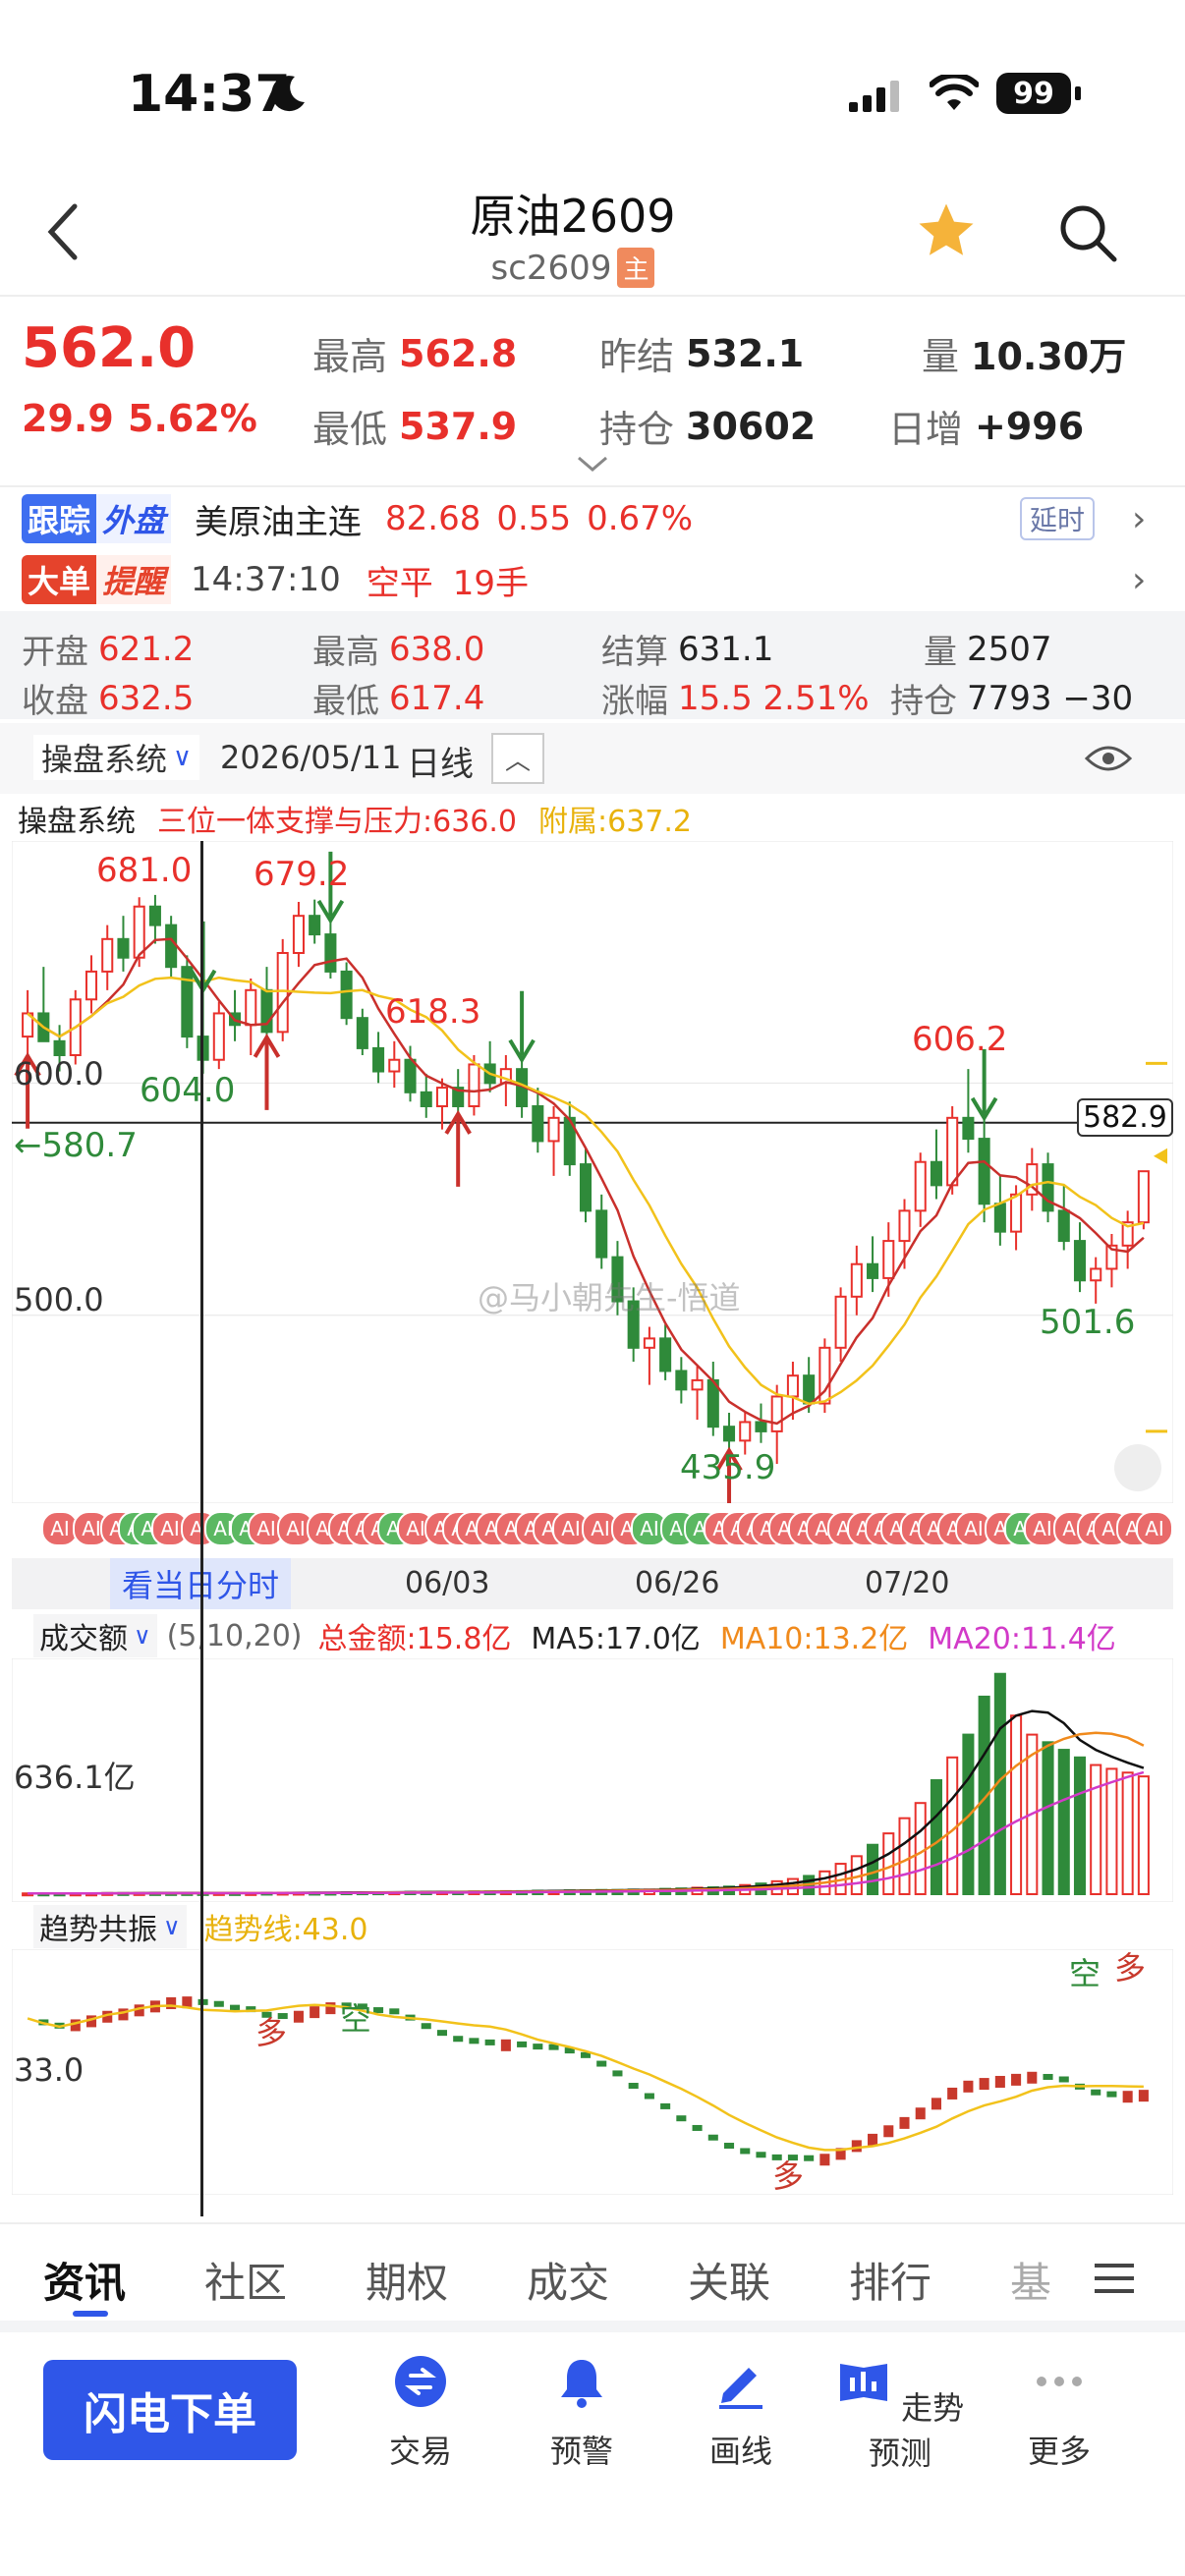 Image resolution: width=1185 pixels, height=2576 pixels. What do you see at coordinates (592, 758) in the screenshot?
I see `chart-toolbar: 操盘系统 ∨ 2026/05/11 日线 ︿` at bounding box center [592, 758].